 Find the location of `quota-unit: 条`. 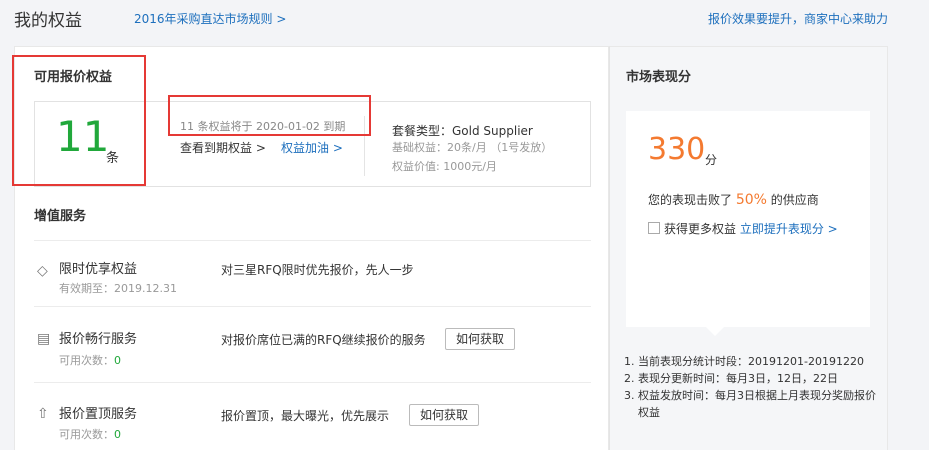

quota-unit: 条 is located at coordinates (113, 158).